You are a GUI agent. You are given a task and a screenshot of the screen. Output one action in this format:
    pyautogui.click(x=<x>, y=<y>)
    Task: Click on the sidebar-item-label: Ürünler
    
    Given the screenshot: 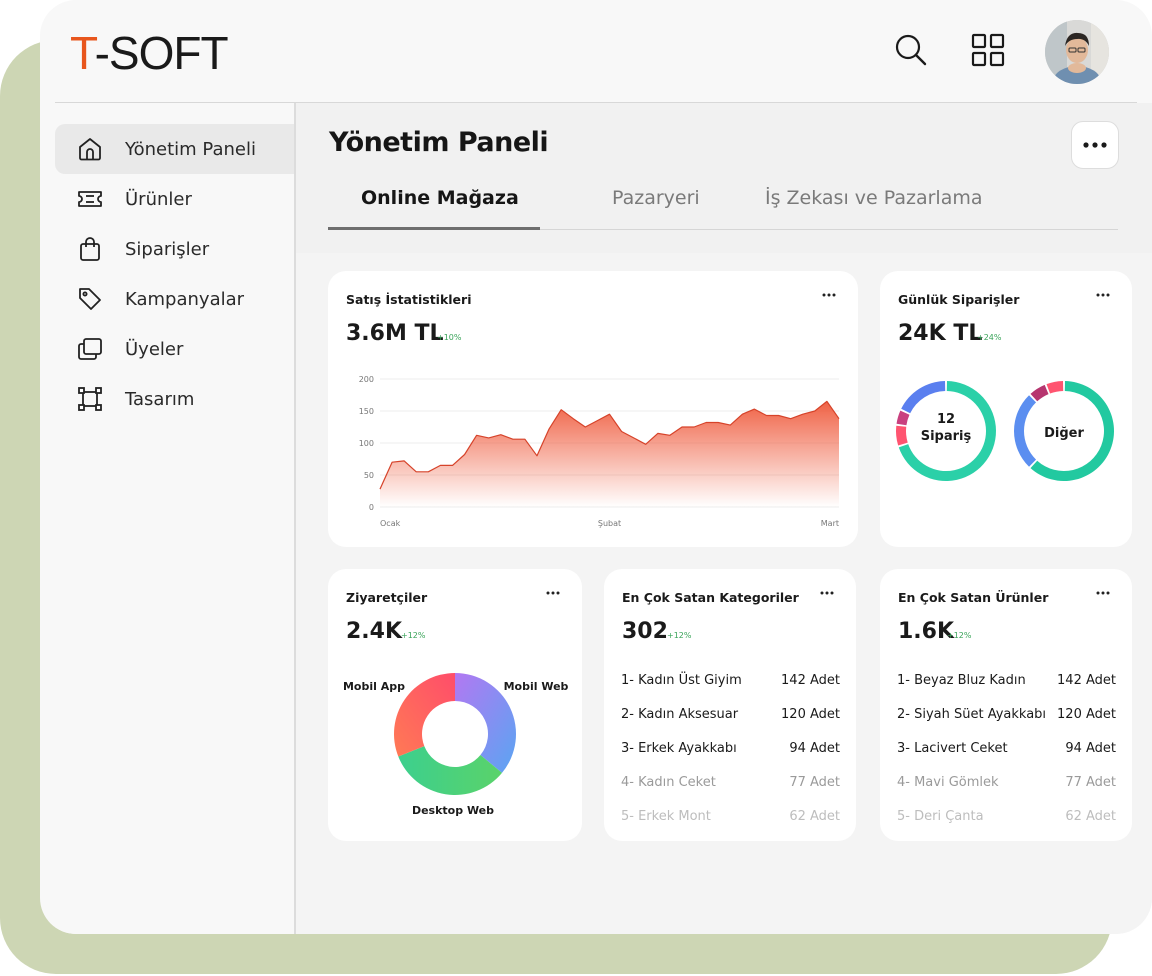 What is the action you would take?
    pyautogui.click(x=158, y=199)
    